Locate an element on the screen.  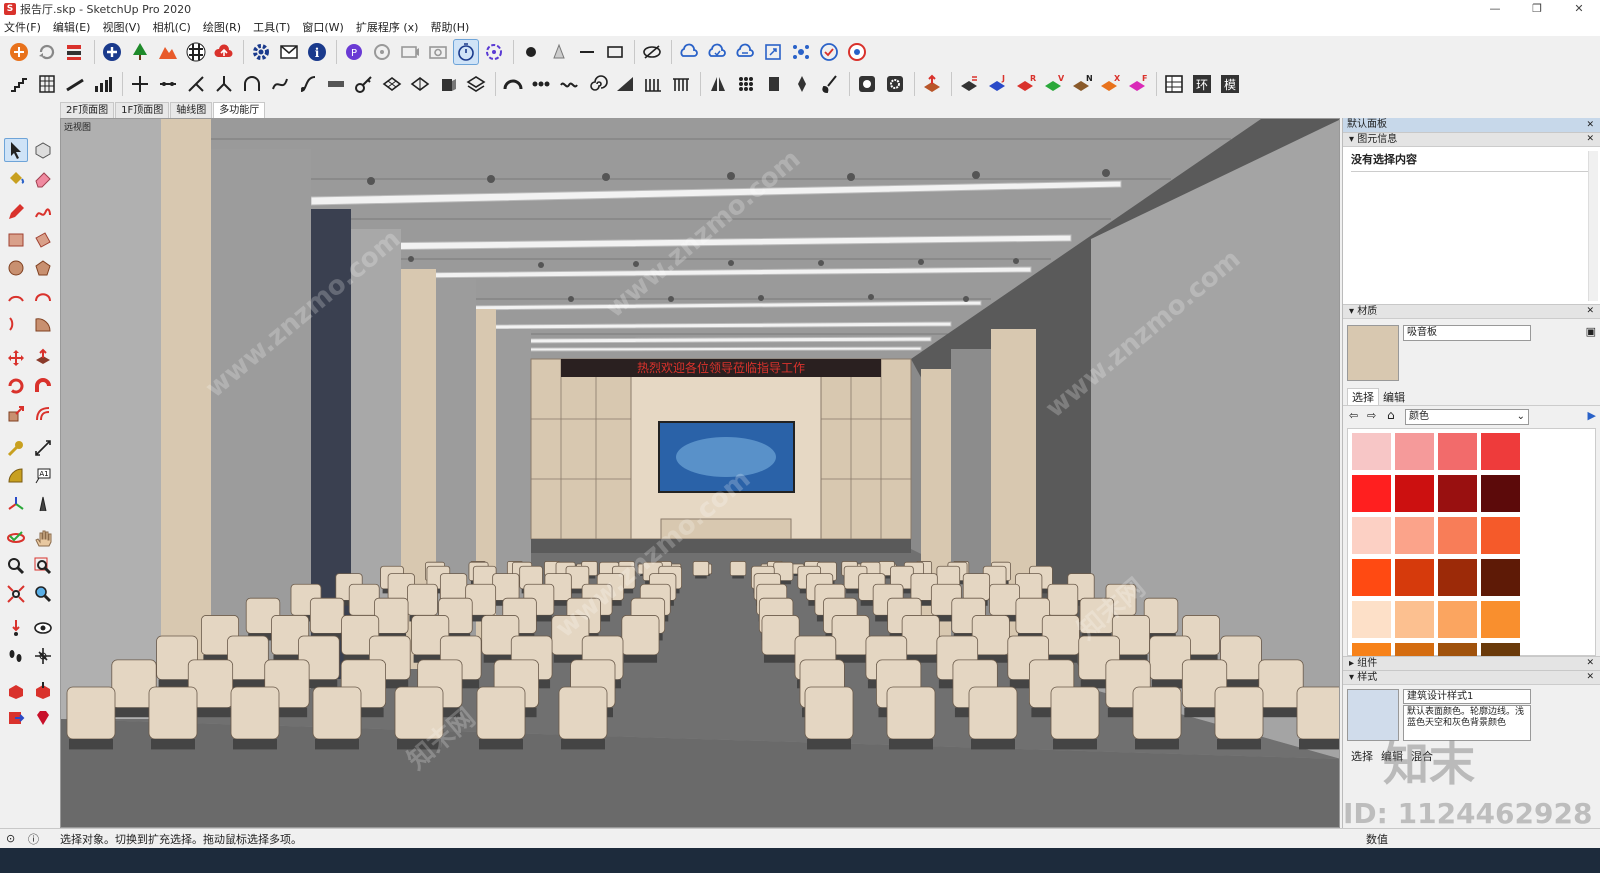
menu-file: 文件(F) is located at coordinates (22, 27).